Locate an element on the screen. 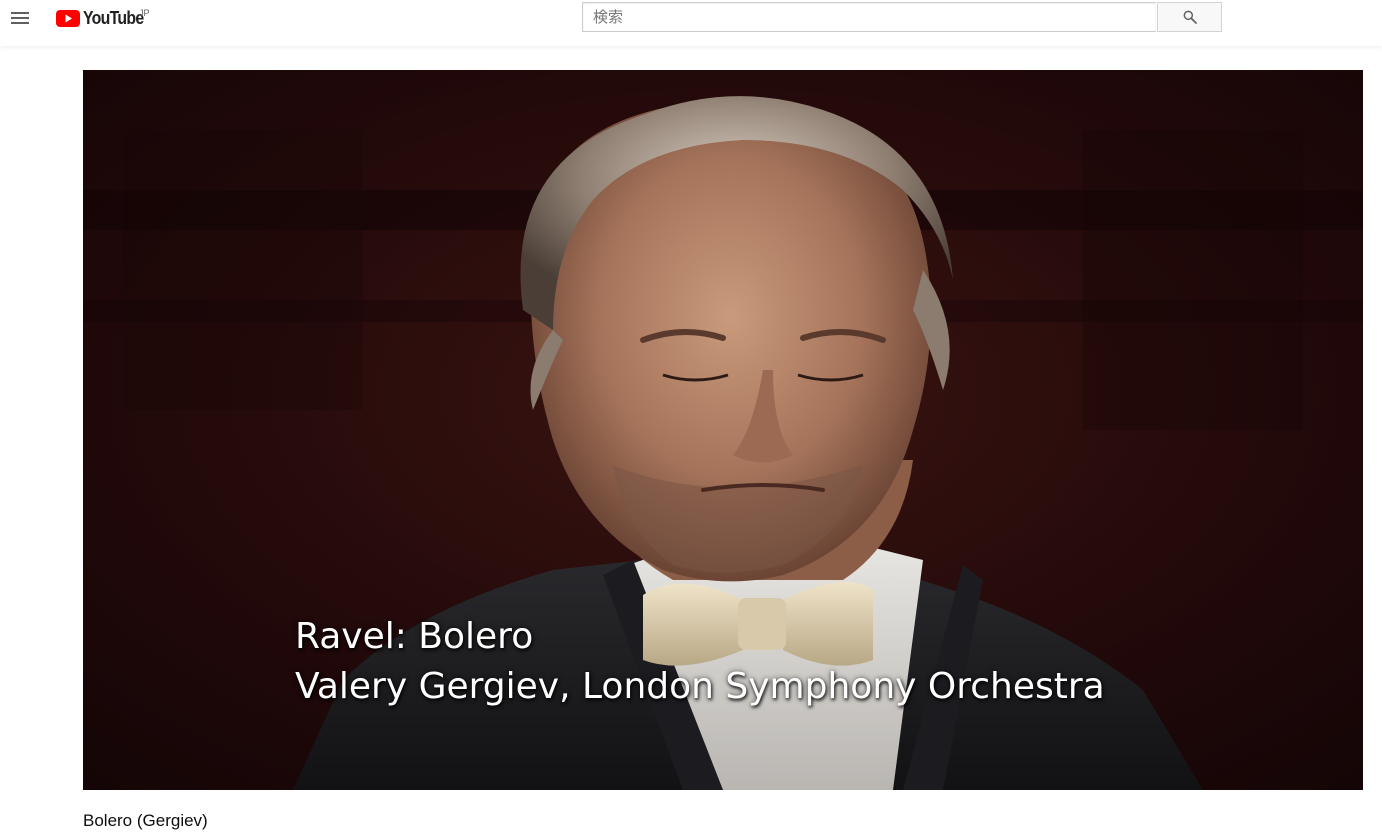 This screenshot has height=837, width=1382. youtube-logo: YouTube is located at coordinates (104, 18).